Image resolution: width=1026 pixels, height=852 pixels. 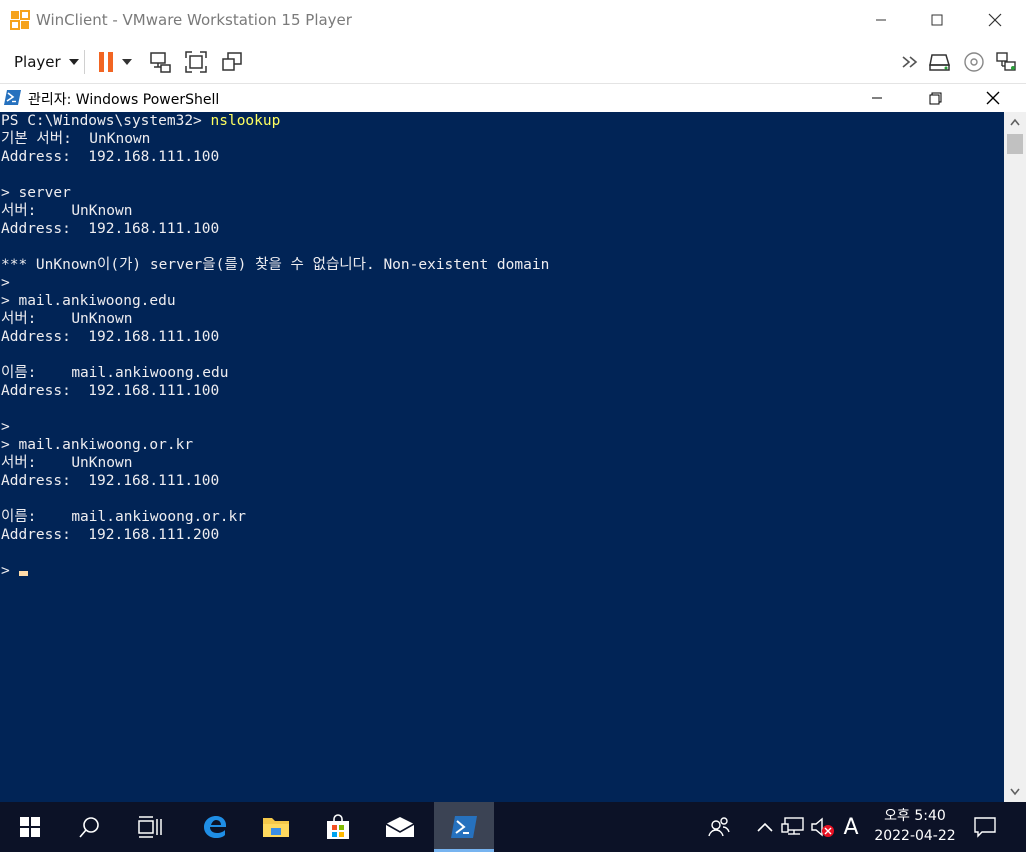 What do you see at coordinates (76, 139) in the screenshot?
I see `console-line: 기본 서버: UnKnown` at bounding box center [76, 139].